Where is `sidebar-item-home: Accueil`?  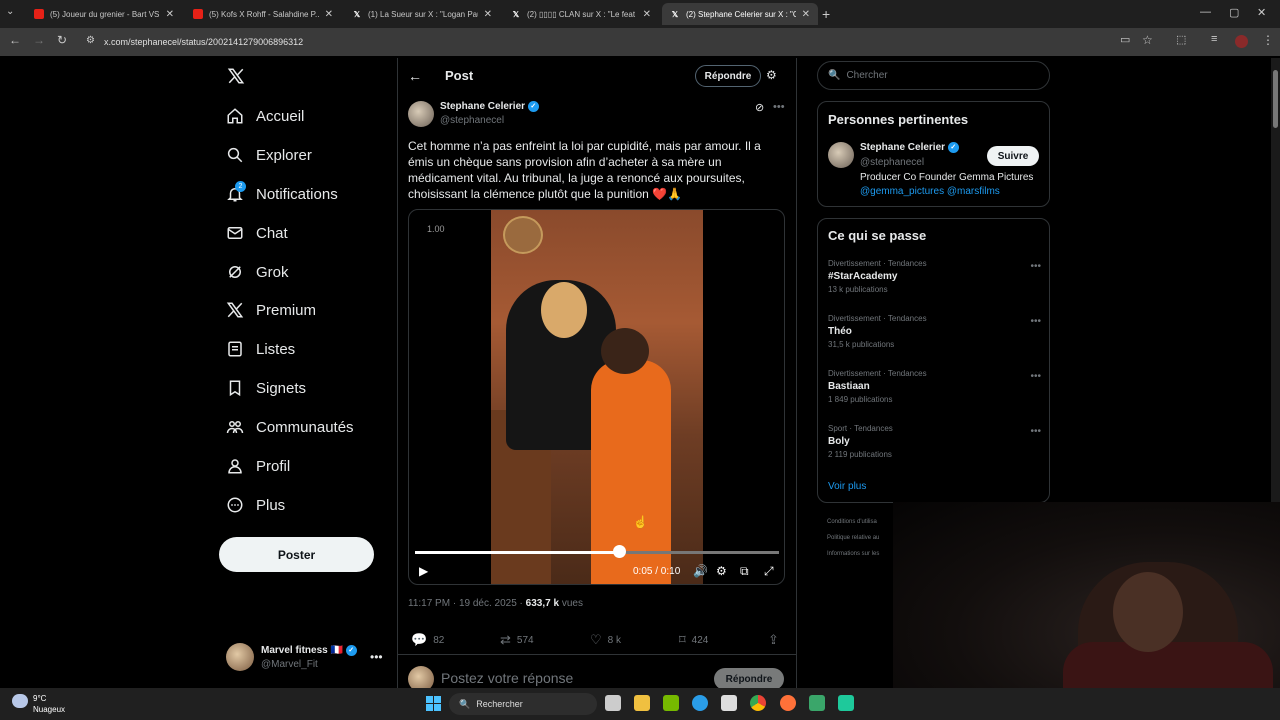
sidebar-item-home: Accueil is located at coordinates (265, 116).